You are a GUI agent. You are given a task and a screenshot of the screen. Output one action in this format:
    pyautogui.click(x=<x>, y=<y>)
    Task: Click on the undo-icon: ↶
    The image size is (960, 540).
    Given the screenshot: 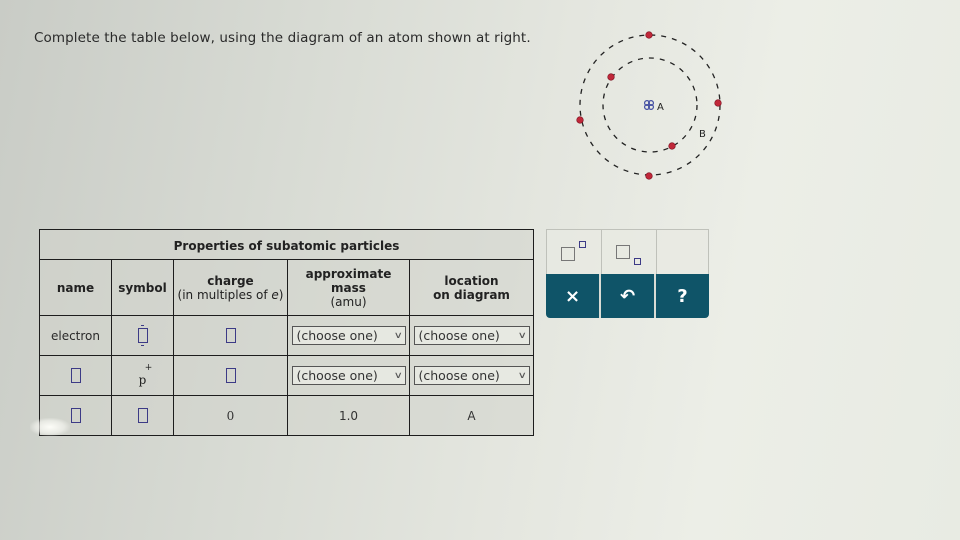 What is the action you would take?
    pyautogui.click(x=627, y=296)
    